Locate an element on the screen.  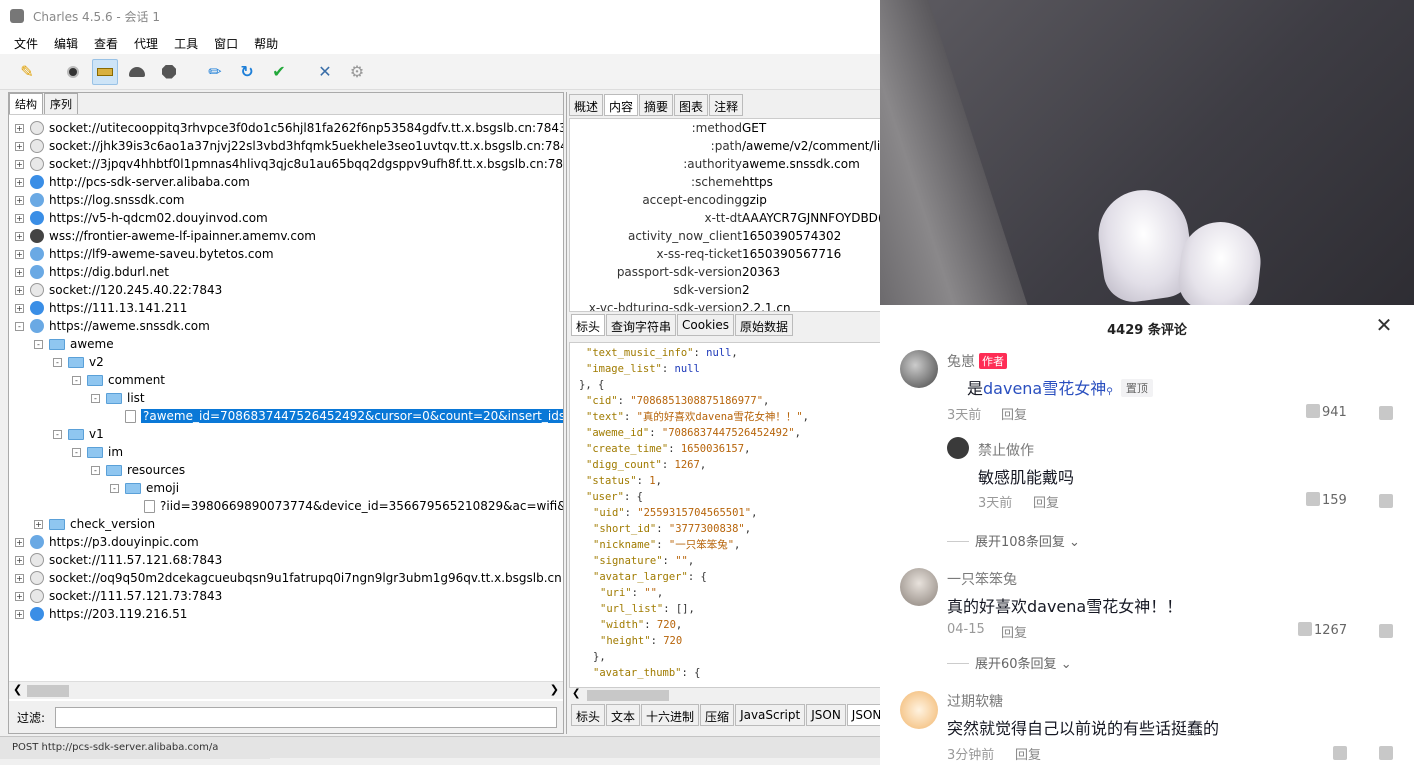
menu-file: 文件 is located at coordinates (26, 43).